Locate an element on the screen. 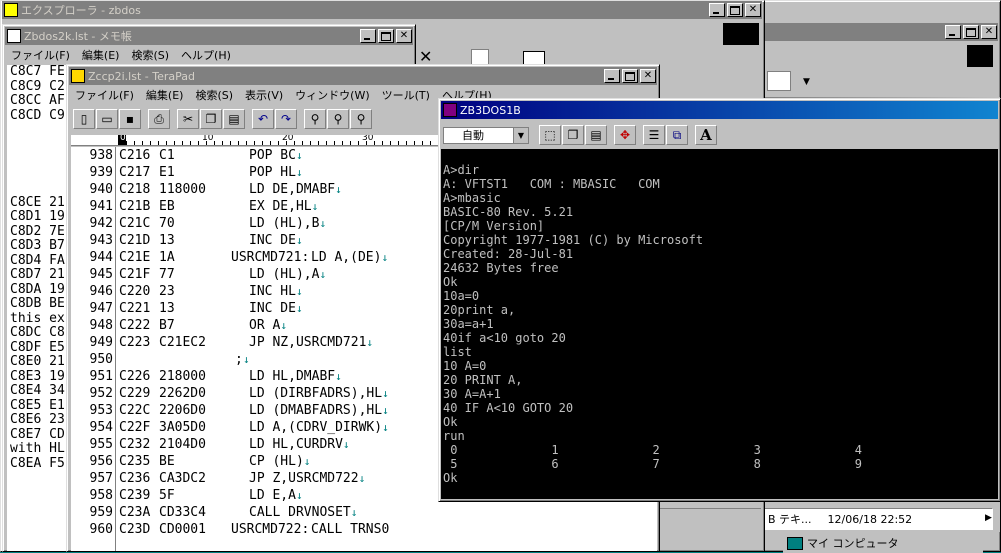 The width and height of the screenshot is (1001, 553). background-window-titlebar: ✕ is located at coordinates (880, 32).